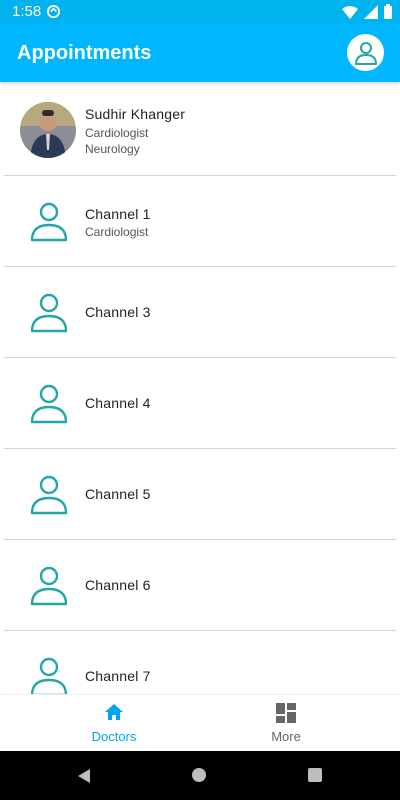 This screenshot has width=400, height=800. Describe the element at coordinates (286, 713) in the screenshot. I see `dashboard-icon` at that location.